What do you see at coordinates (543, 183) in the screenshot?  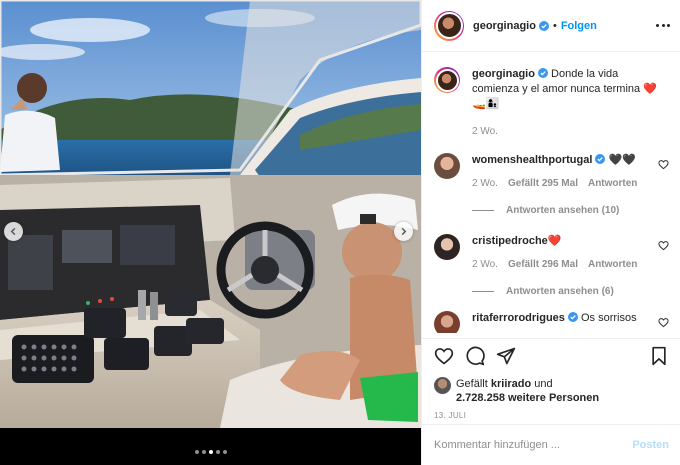 I see `comment-likes: Gefällt 295 Mal` at bounding box center [543, 183].